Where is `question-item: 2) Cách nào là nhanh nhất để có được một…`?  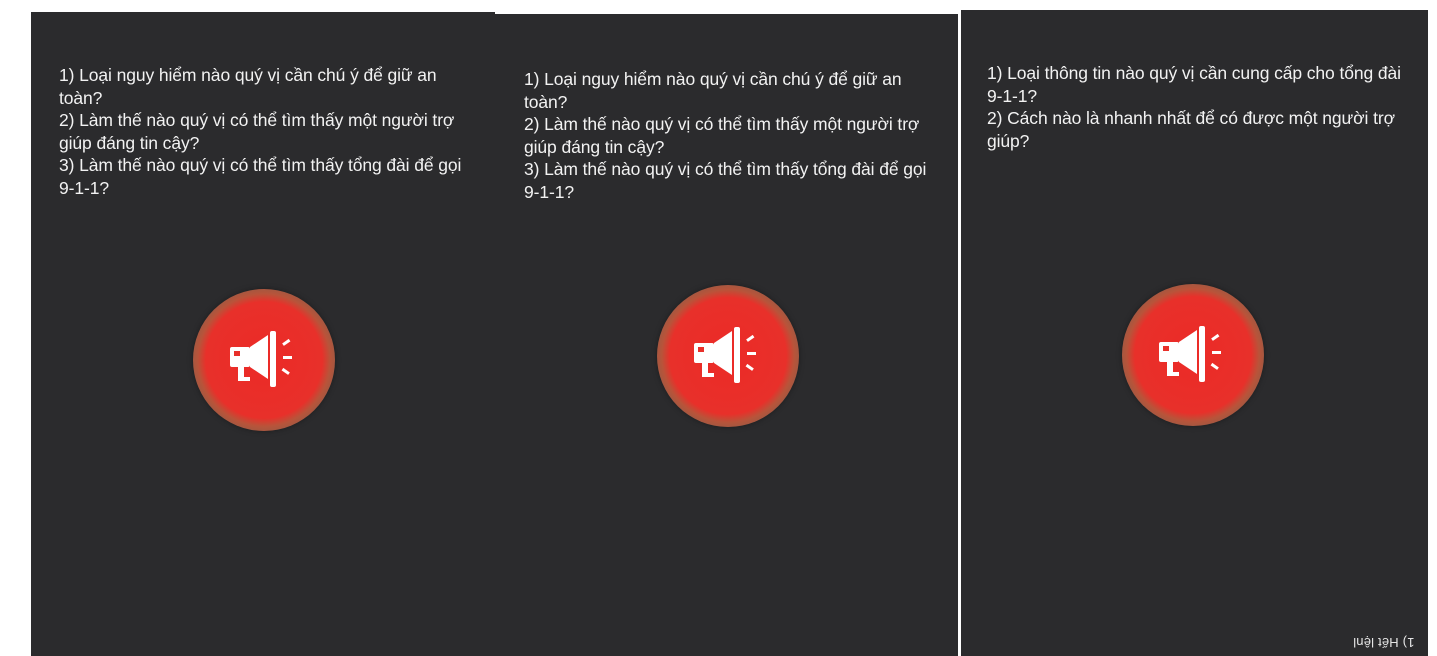
question-item: 2) Cách nào là nhanh nhất để có được một… is located at coordinates (1193, 129).